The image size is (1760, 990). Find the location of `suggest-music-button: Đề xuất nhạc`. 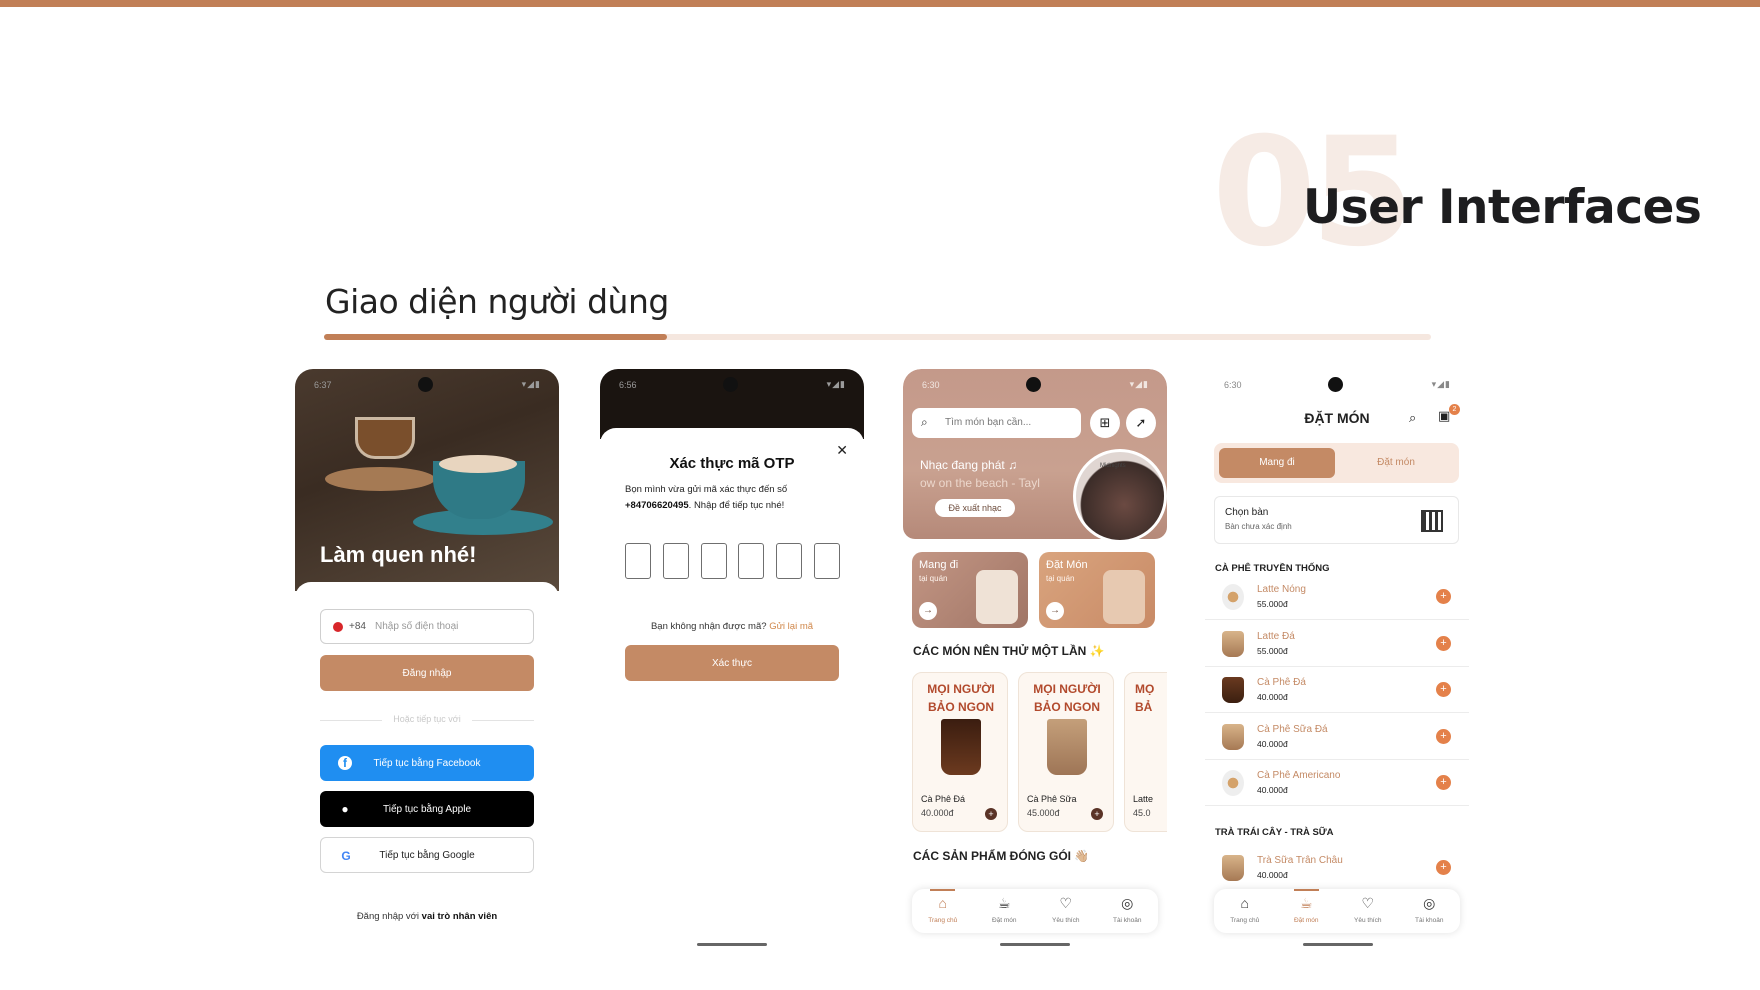

suggest-music-button: Đề xuất nhạc is located at coordinates (975, 508).